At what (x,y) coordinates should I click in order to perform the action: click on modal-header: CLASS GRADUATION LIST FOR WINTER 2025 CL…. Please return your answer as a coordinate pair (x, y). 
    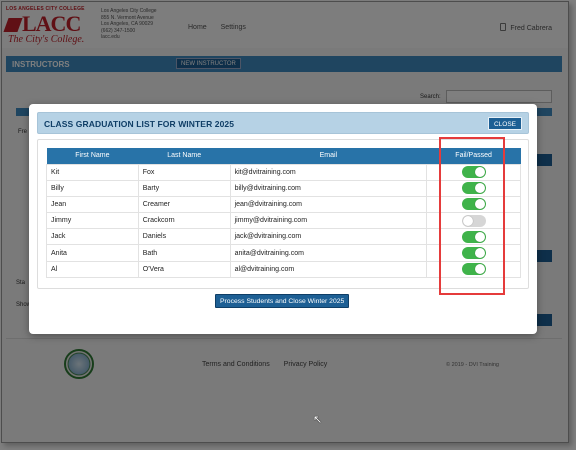
    Looking at the image, I should click on (283, 123).